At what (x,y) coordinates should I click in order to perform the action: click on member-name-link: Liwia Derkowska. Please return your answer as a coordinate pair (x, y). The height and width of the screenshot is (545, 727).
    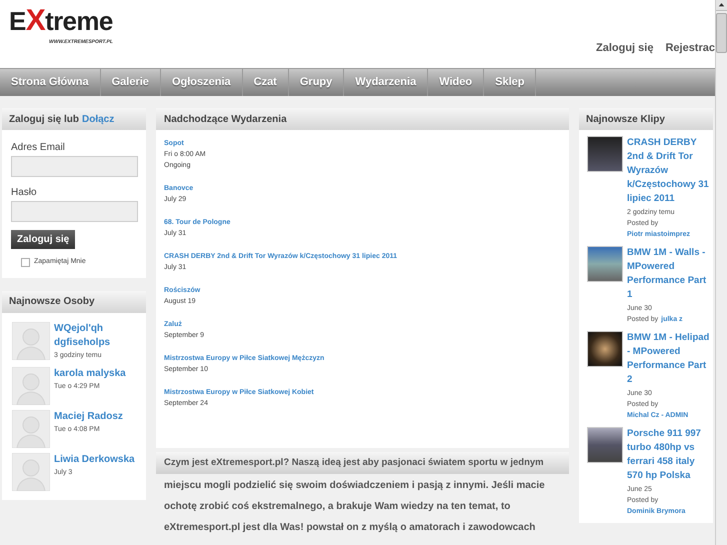
    Looking at the image, I should click on (94, 459).